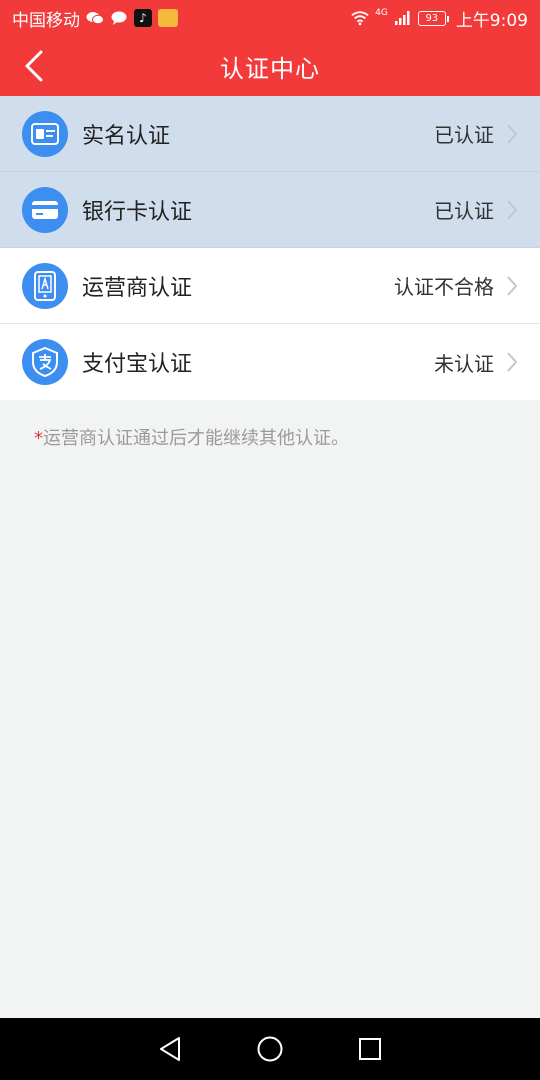  Describe the element at coordinates (270, 18) in the screenshot. I see `status-bar: 中国移动 ♪ 4G 93 上午9:09` at that location.